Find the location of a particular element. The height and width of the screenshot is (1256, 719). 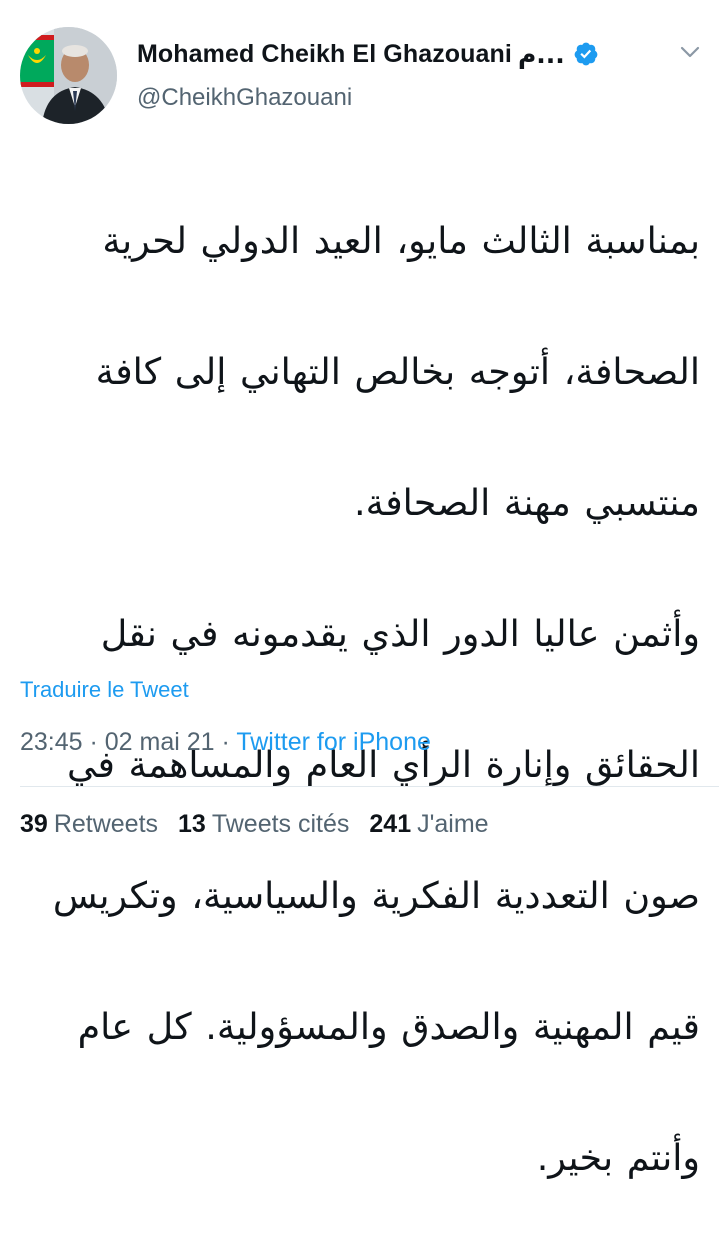

likes-stat: 241 J'aime is located at coordinates (428, 824).